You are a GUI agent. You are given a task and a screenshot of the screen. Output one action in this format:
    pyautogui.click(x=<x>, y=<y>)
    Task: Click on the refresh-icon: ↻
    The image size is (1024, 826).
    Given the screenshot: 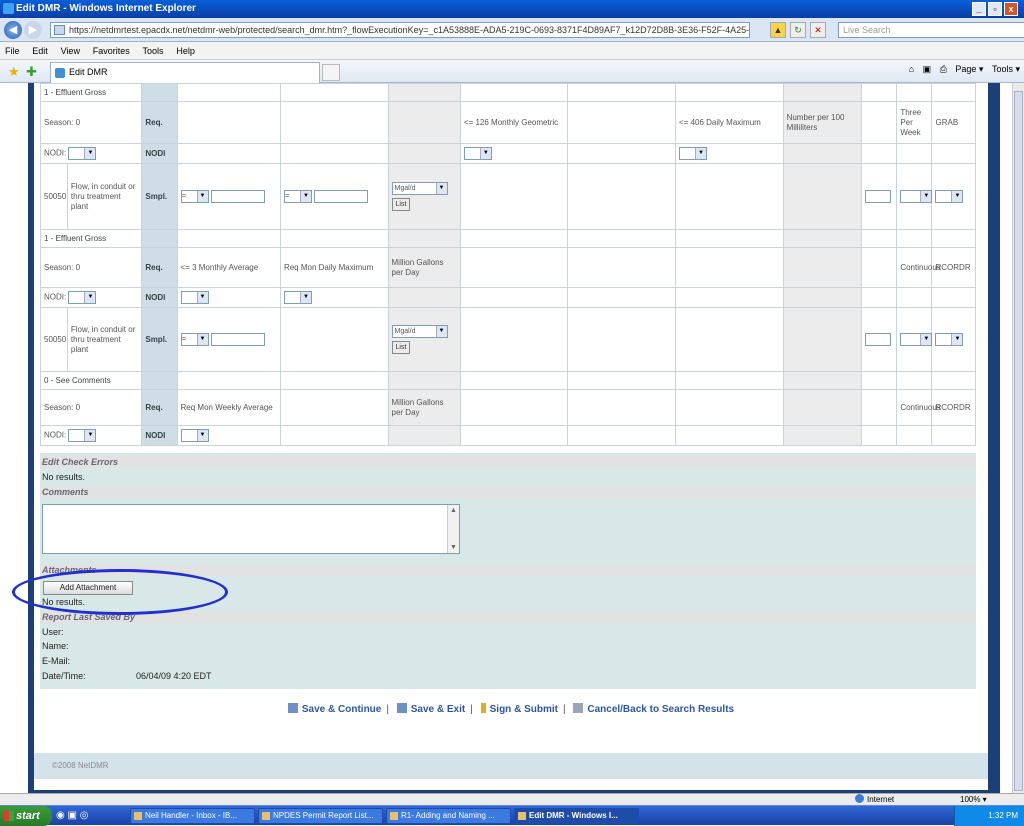 What is the action you would take?
    pyautogui.click(x=798, y=30)
    